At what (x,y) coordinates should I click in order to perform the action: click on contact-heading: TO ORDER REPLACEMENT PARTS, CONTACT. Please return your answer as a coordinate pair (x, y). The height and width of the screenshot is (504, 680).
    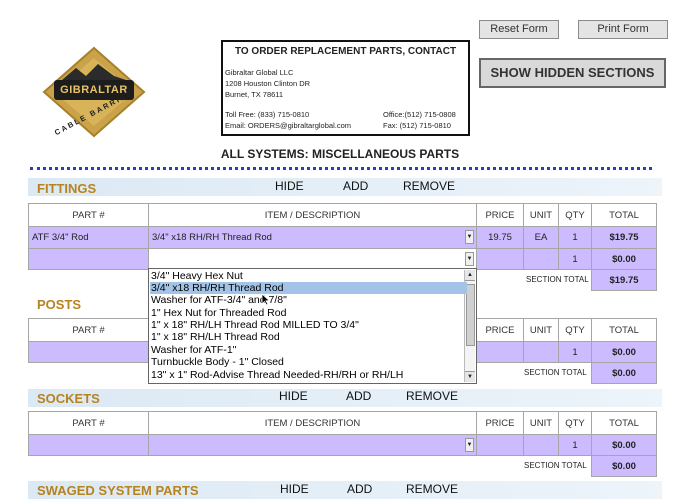
    Looking at the image, I should click on (345, 51).